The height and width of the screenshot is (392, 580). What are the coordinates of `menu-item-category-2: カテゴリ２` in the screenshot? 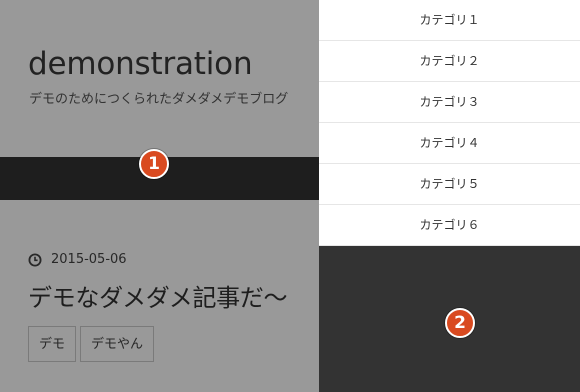 It's located at (449, 61).